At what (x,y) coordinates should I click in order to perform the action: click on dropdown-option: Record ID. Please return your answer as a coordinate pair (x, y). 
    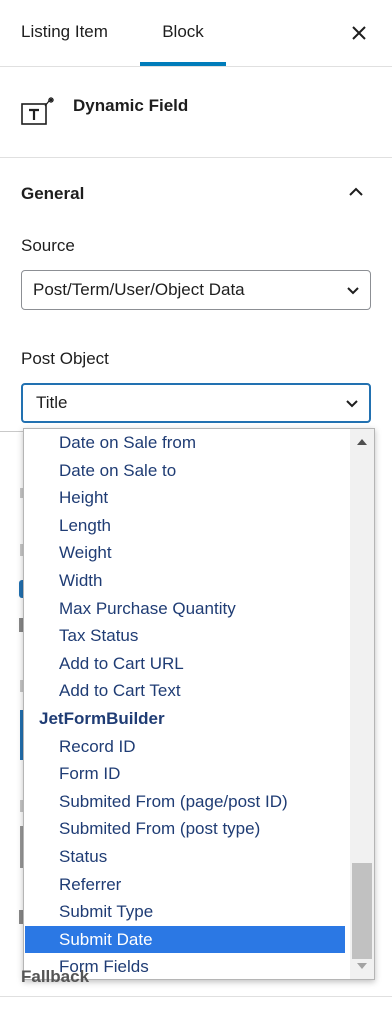
    Looking at the image, I should click on (185, 747).